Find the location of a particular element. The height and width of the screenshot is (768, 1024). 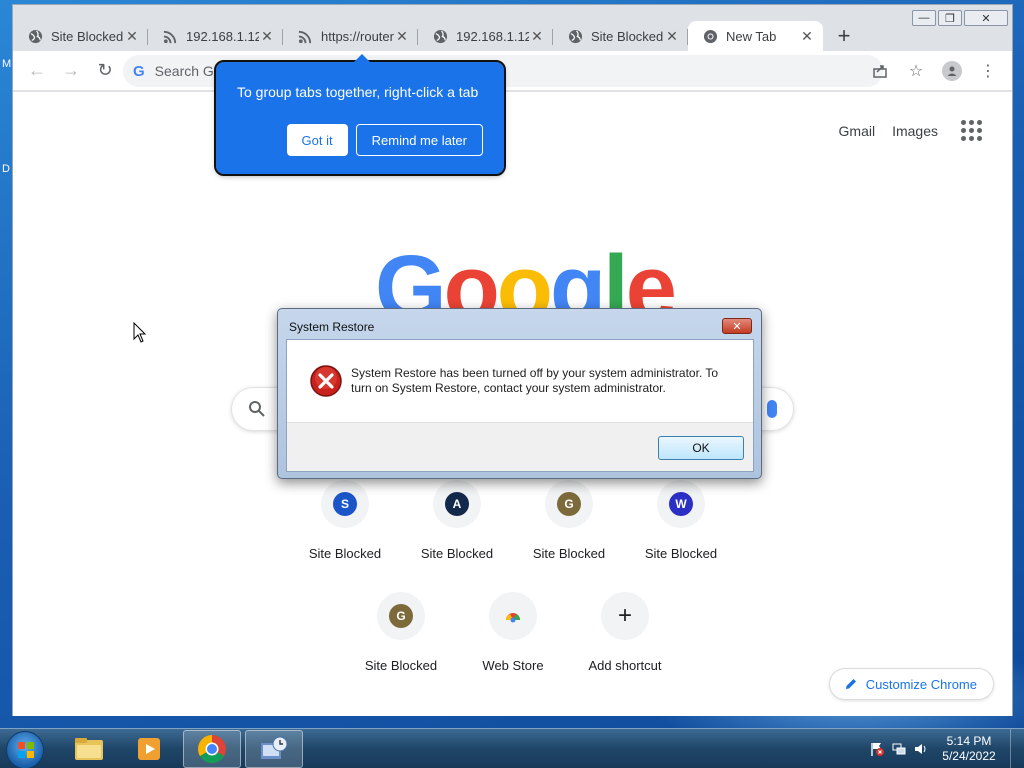

remind-me-later-button: Remind me later is located at coordinates (419, 140).